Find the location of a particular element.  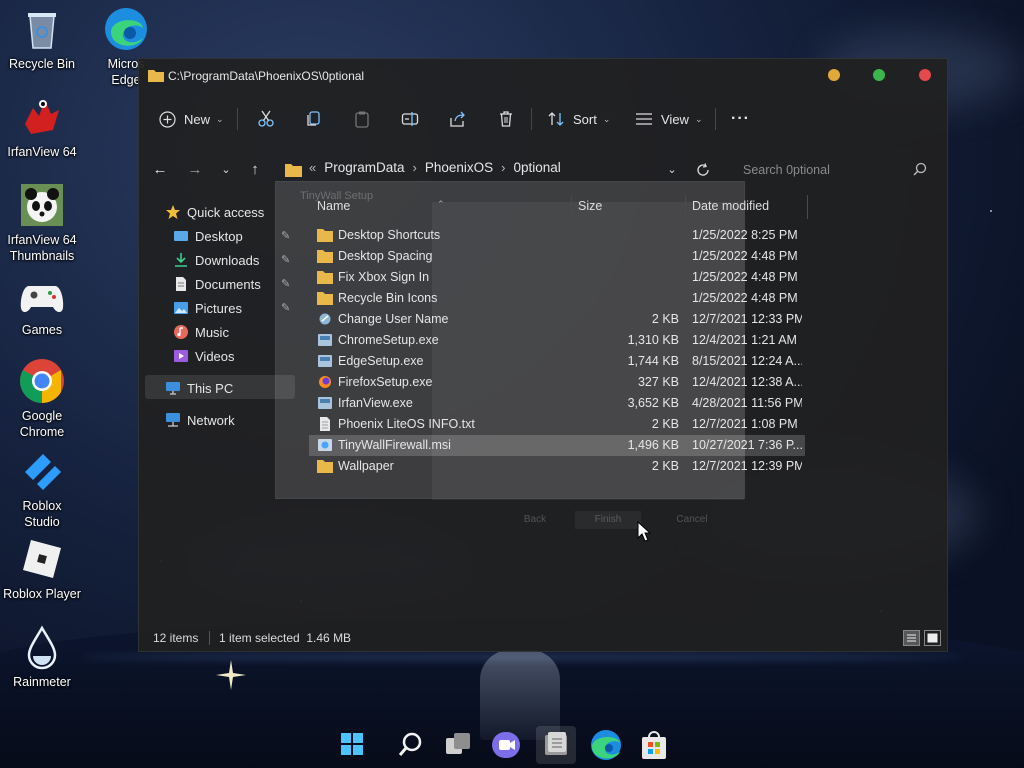

sidebar-item-videos: Videos is located at coordinates (204, 356).